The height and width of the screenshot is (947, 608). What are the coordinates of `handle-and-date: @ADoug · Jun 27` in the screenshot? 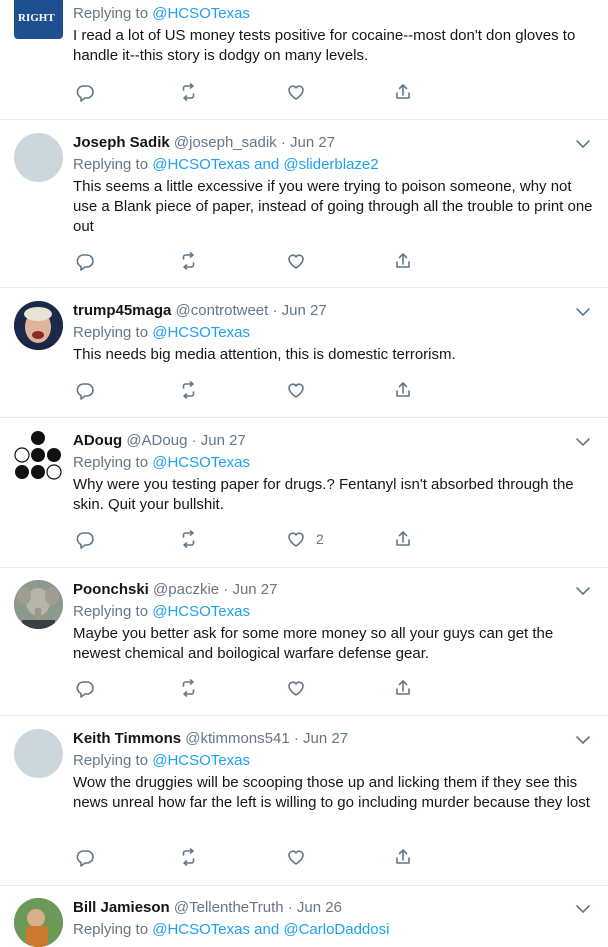 It's located at (185, 440).